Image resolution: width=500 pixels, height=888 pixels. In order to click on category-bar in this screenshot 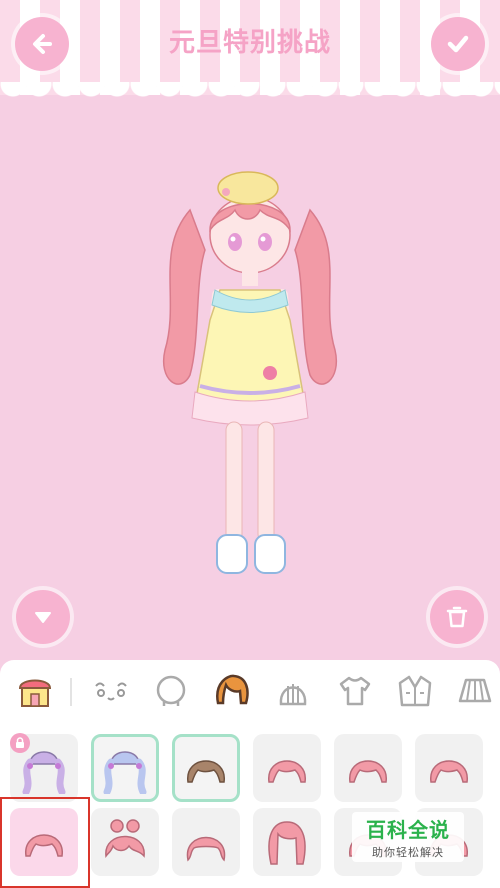, I will do `click(250, 690)`.